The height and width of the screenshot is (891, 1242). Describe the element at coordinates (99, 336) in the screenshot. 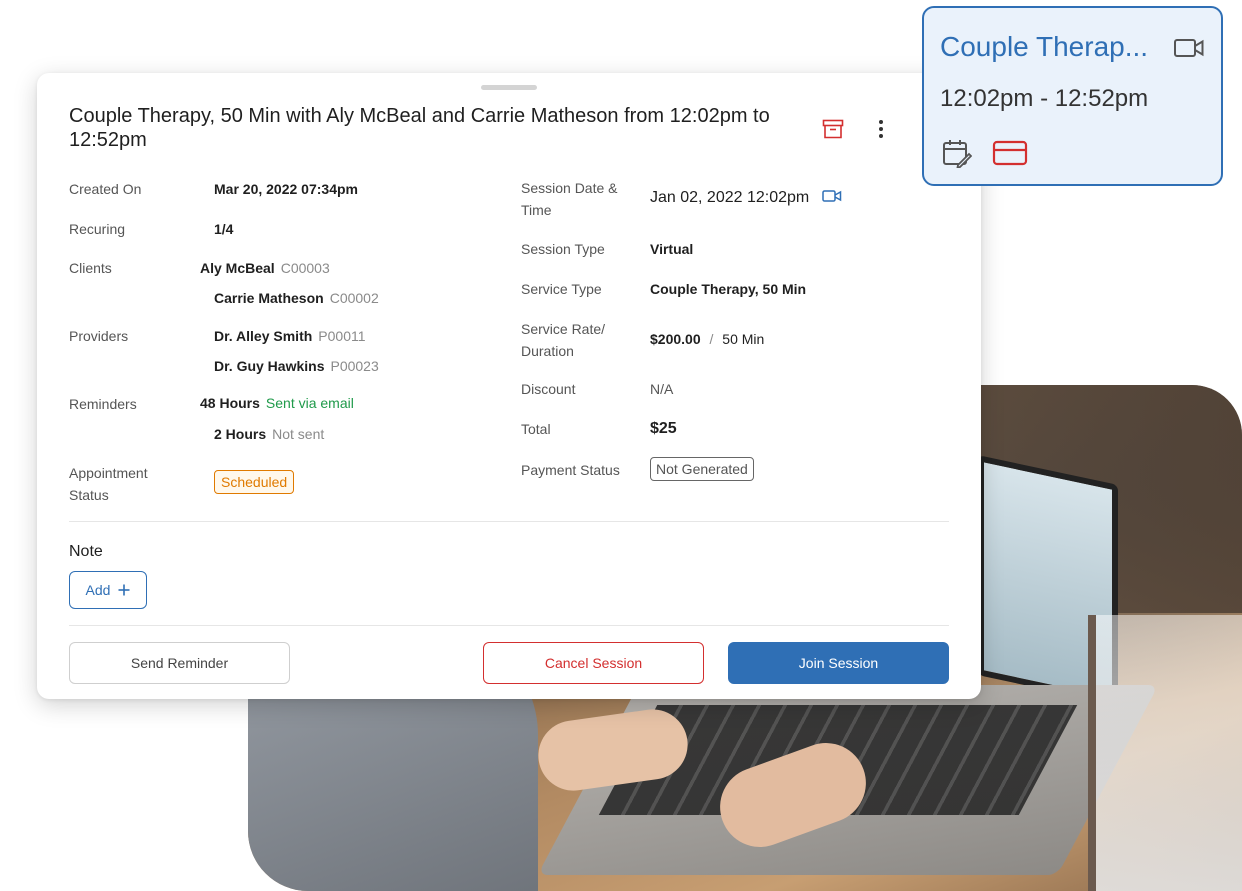

I see `providers-label: Providers` at that location.